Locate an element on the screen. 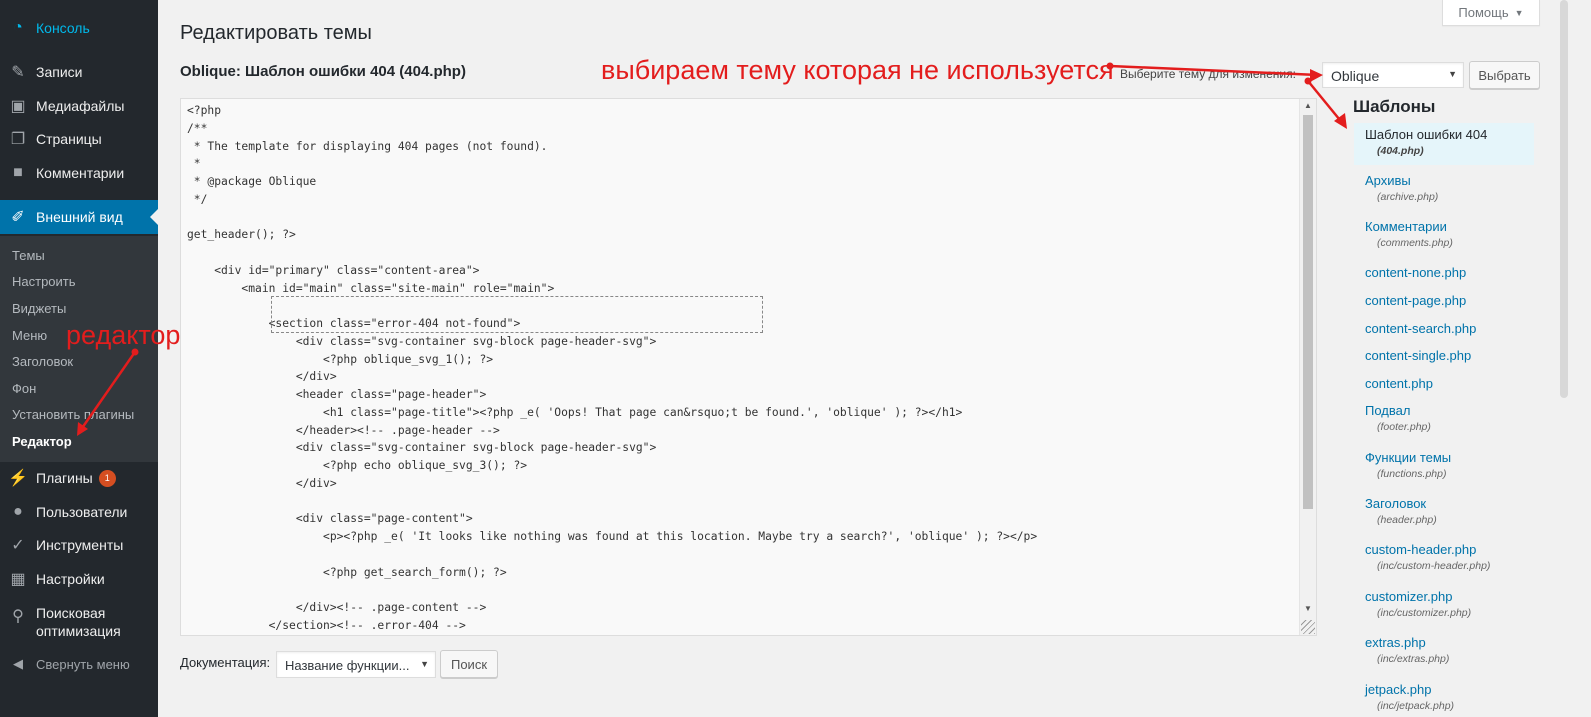 The height and width of the screenshot is (717, 1591). lookup-button: Поиск is located at coordinates (469, 664).